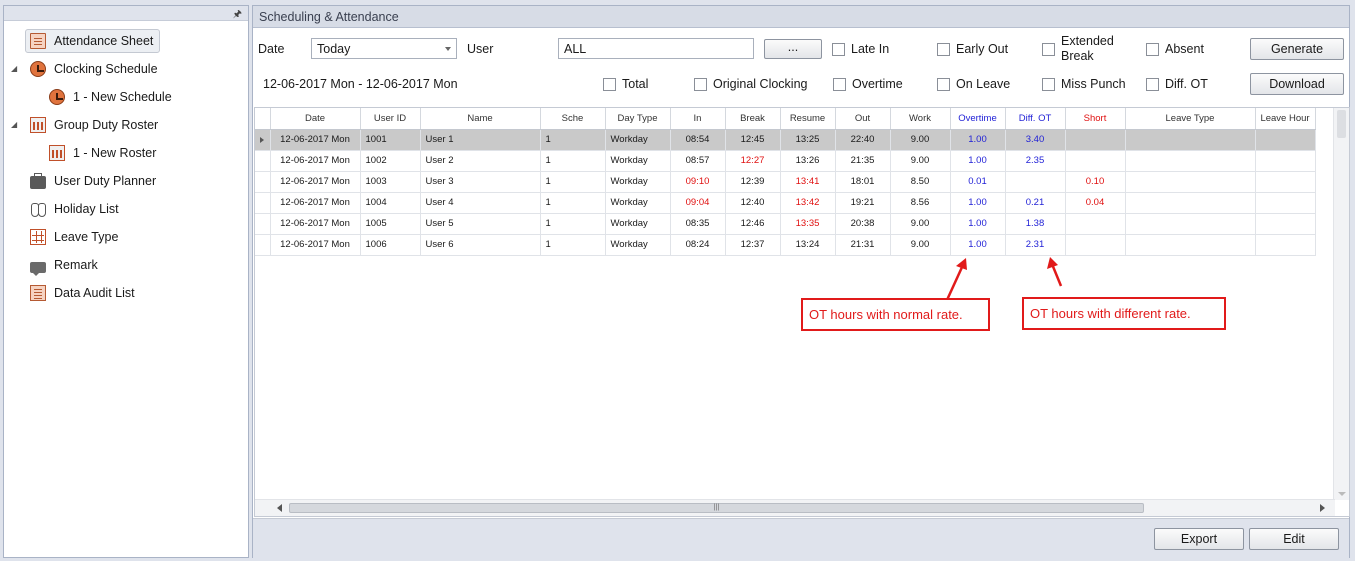 The width and height of the screenshot is (1355, 561). I want to click on late-in-checkbox: Late In, so click(860, 49).